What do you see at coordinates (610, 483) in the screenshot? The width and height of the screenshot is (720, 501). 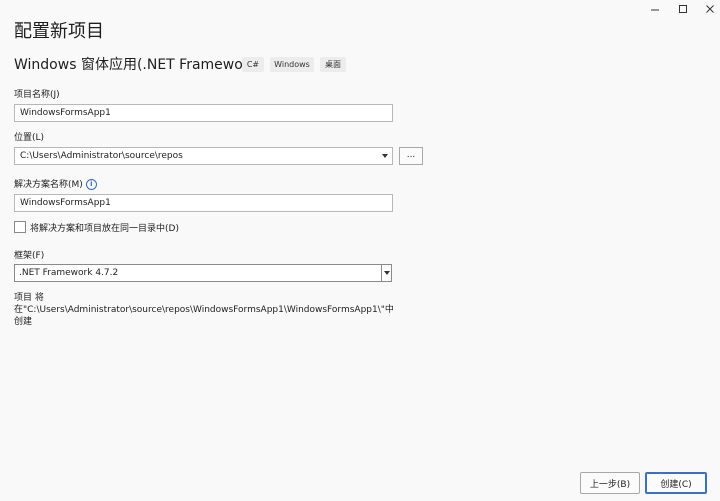 I see `back-button: 上一步(B)` at bounding box center [610, 483].